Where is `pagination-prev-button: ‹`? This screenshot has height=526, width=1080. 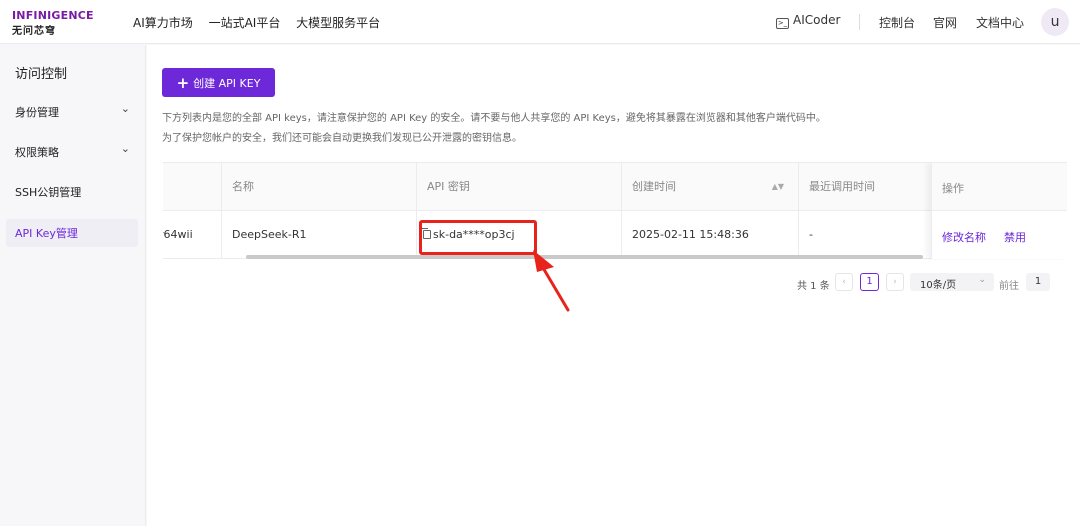
pagination-prev-button: ‹ is located at coordinates (844, 282).